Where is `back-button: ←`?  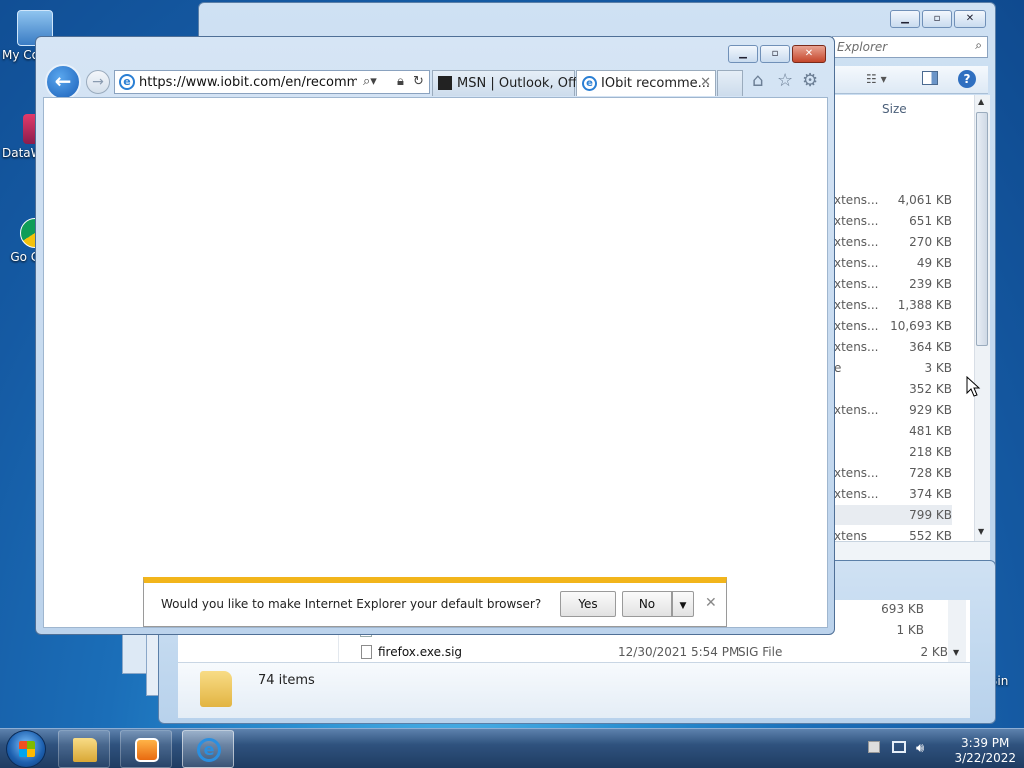 back-button: ← is located at coordinates (63, 82).